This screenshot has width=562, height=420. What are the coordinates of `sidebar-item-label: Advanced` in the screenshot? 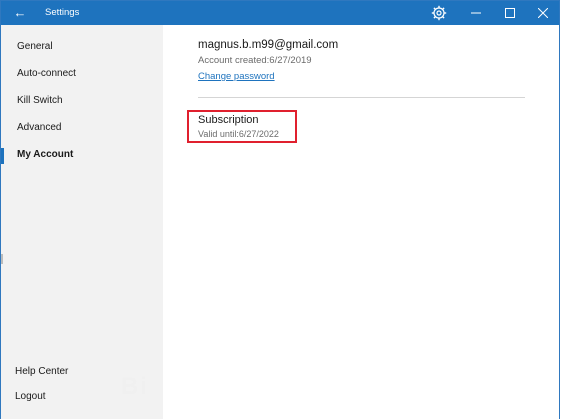 It's located at (39, 127).